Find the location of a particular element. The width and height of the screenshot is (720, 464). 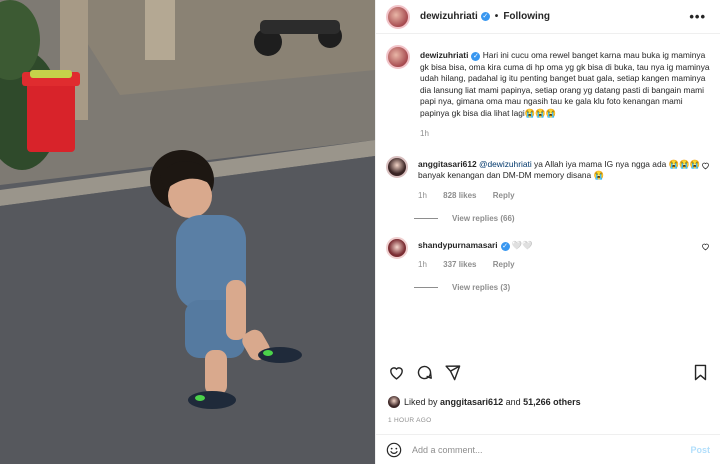

bookmark-icon is located at coordinates (700, 372).